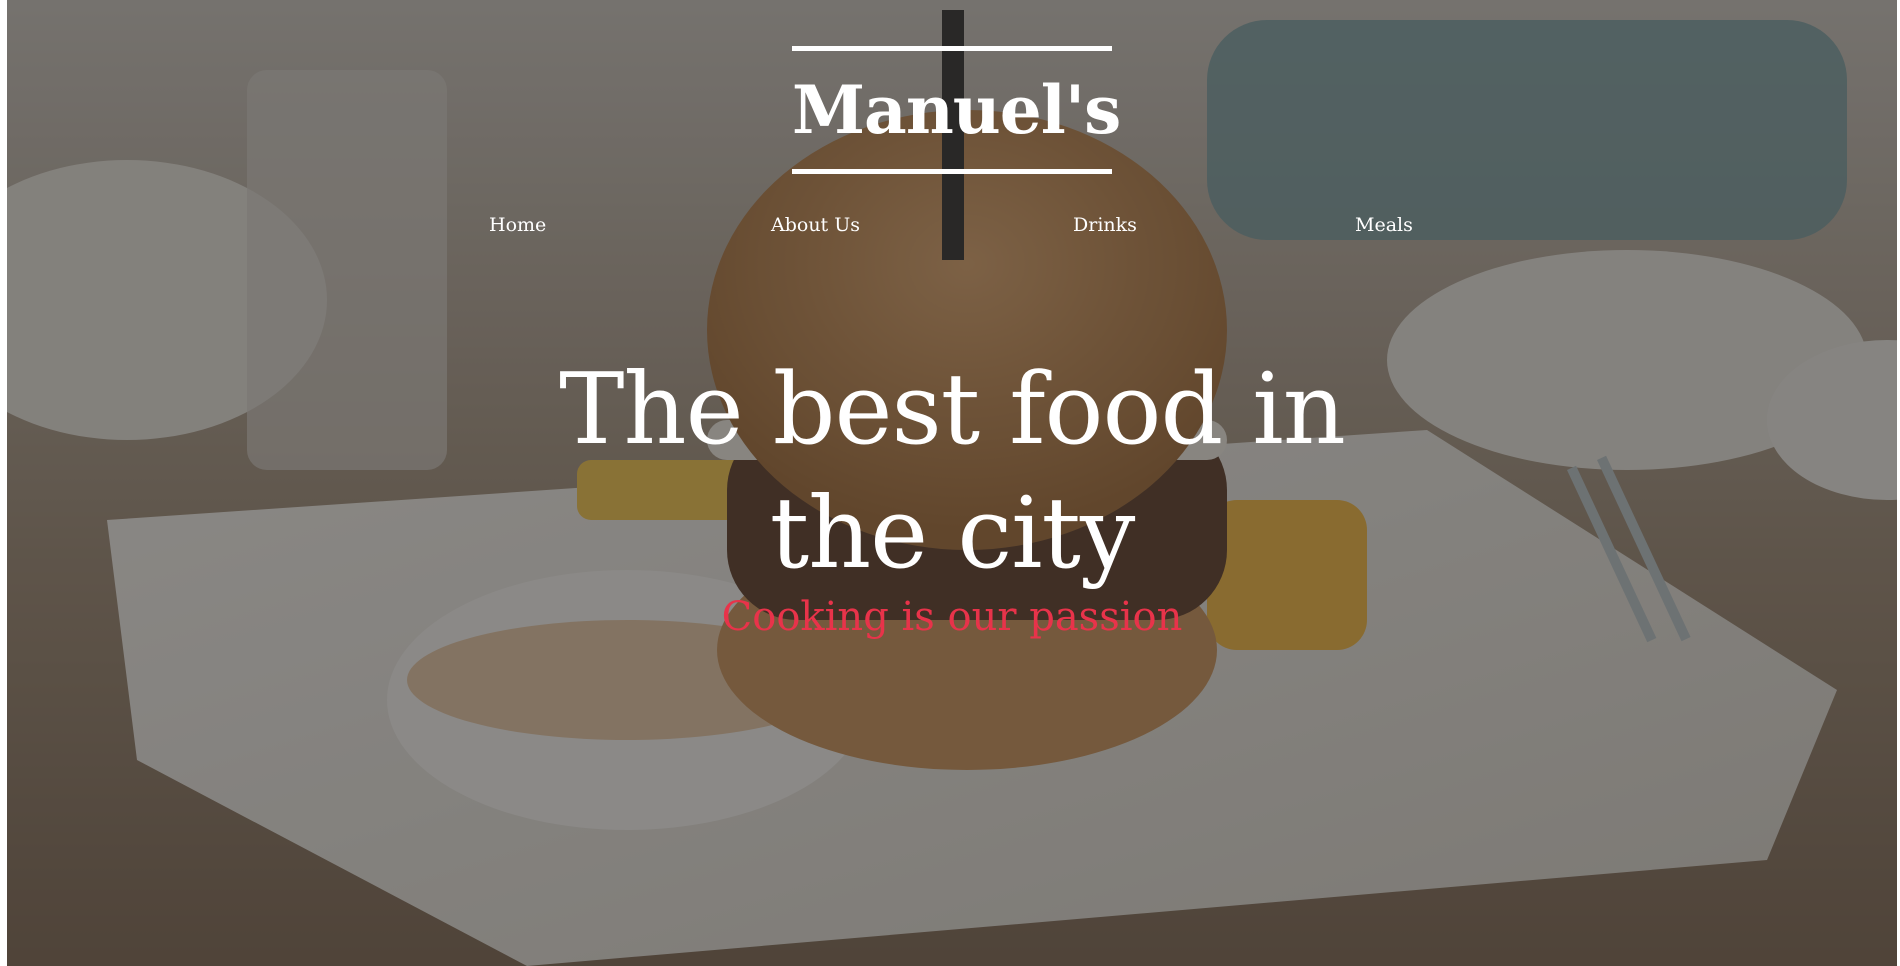 The image size is (1900, 966). Describe the element at coordinates (952, 617) in the screenshot. I see `hero-tagline: Cooking is our passion` at that location.